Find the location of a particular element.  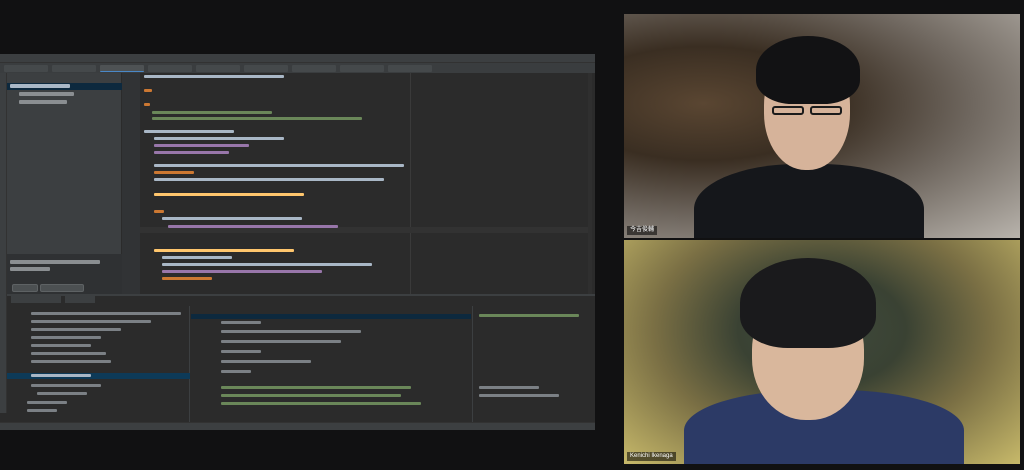

participant-name: Kenichi Ikenaga is located at coordinates (651, 456).